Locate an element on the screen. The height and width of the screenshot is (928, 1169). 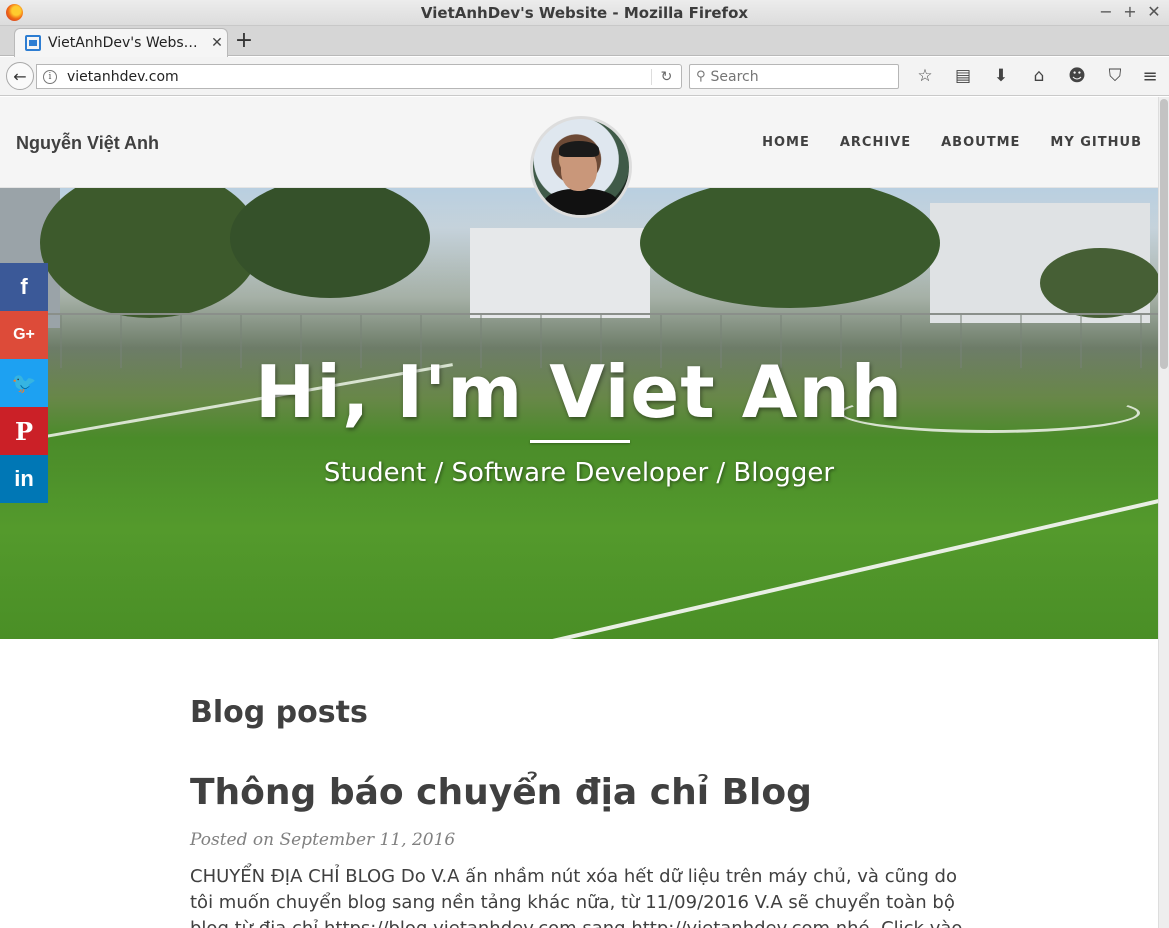
browser-navbar: ← i vietanhdev.com ↻ ⚲ ☆ ▤ ⬇ ⌂ ☻ ⛉ ≡ is located at coordinates (584, 76).